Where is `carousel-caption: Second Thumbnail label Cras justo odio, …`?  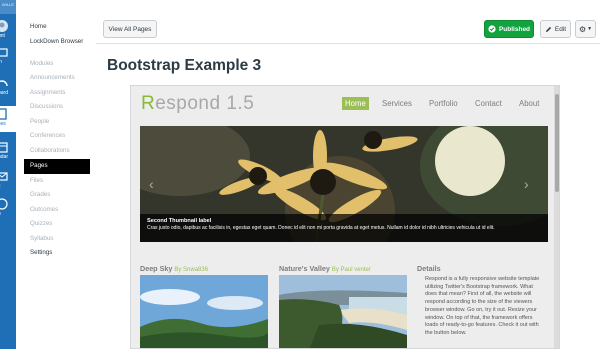 carousel-caption: Second Thumbnail label Cras justo odio, … is located at coordinates (344, 228).